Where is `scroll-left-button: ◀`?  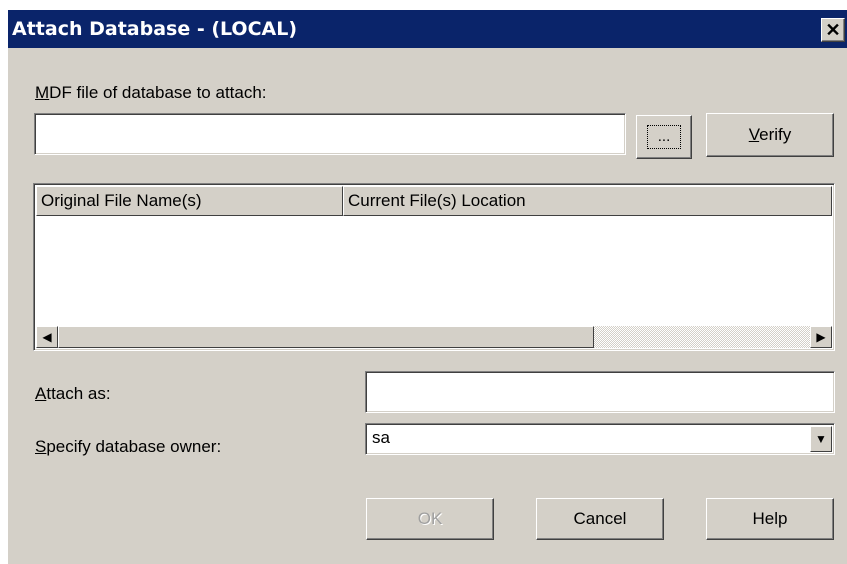
scroll-left-button: ◀ is located at coordinates (47, 337).